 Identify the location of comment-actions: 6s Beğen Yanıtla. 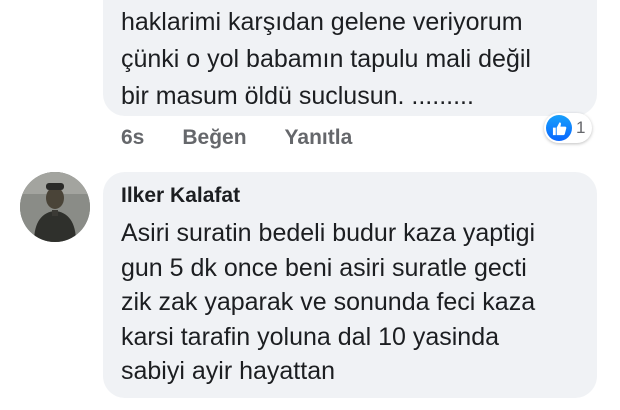
(255, 138).